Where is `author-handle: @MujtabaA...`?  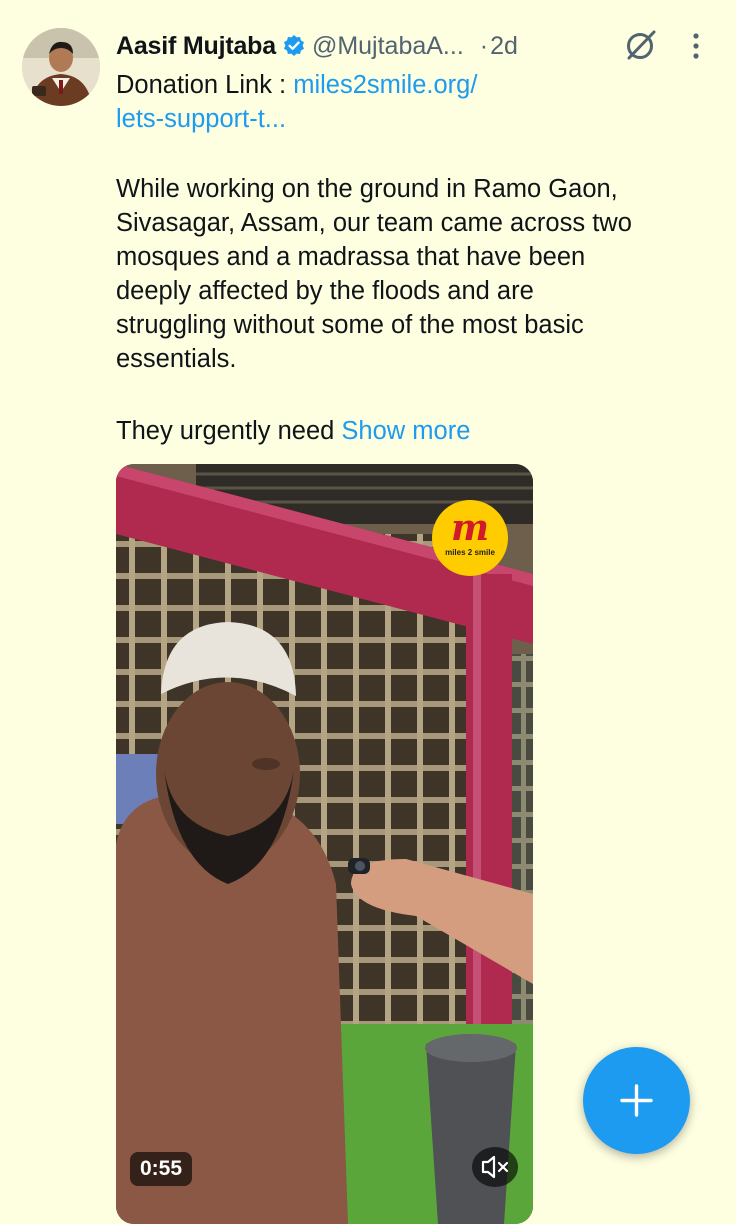
author-handle: @MujtabaA... is located at coordinates (388, 46).